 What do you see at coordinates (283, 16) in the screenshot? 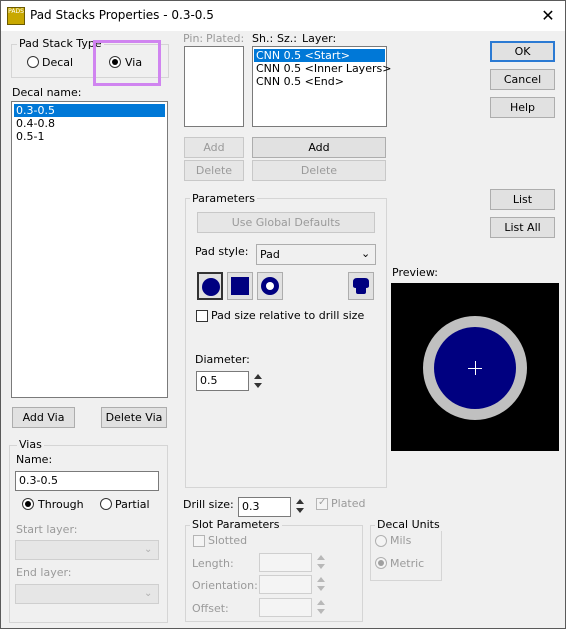
I see `title-bar: PADS Pad Stacks Properties - 0.3-0.5 ✕` at bounding box center [283, 16].